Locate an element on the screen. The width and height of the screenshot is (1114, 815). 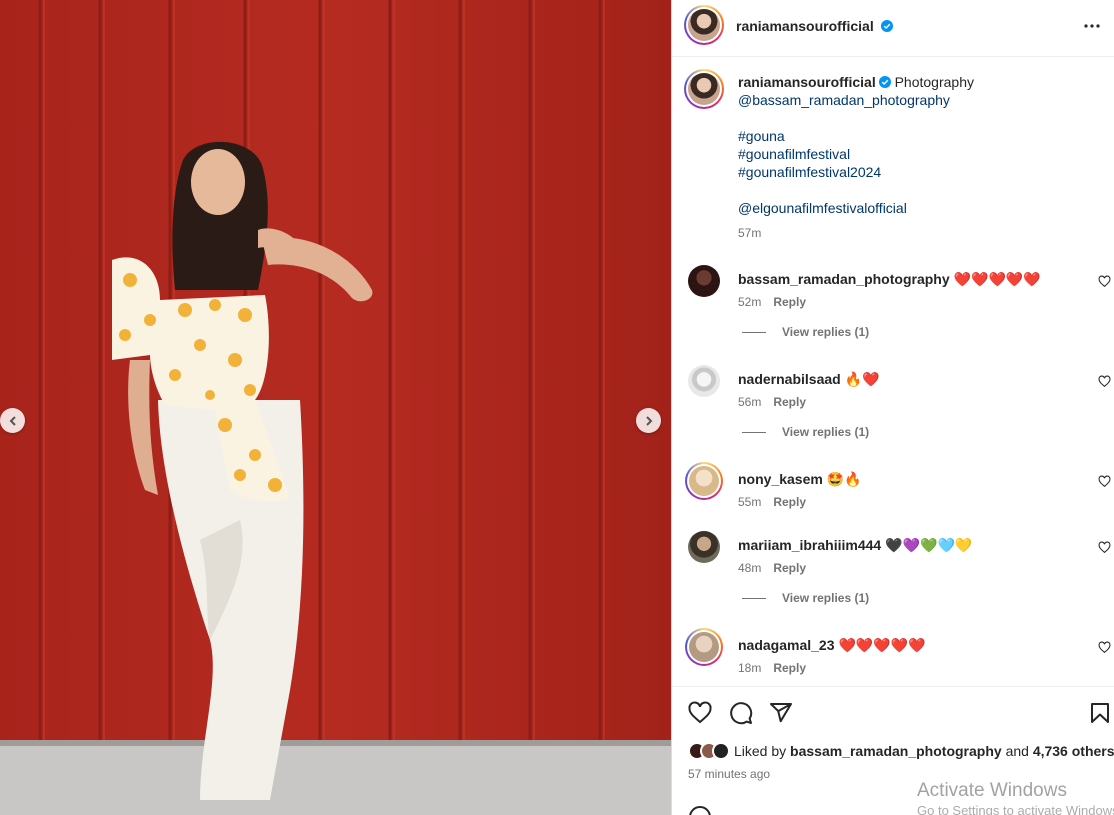
more-options-icon is located at coordinates (1092, 26).